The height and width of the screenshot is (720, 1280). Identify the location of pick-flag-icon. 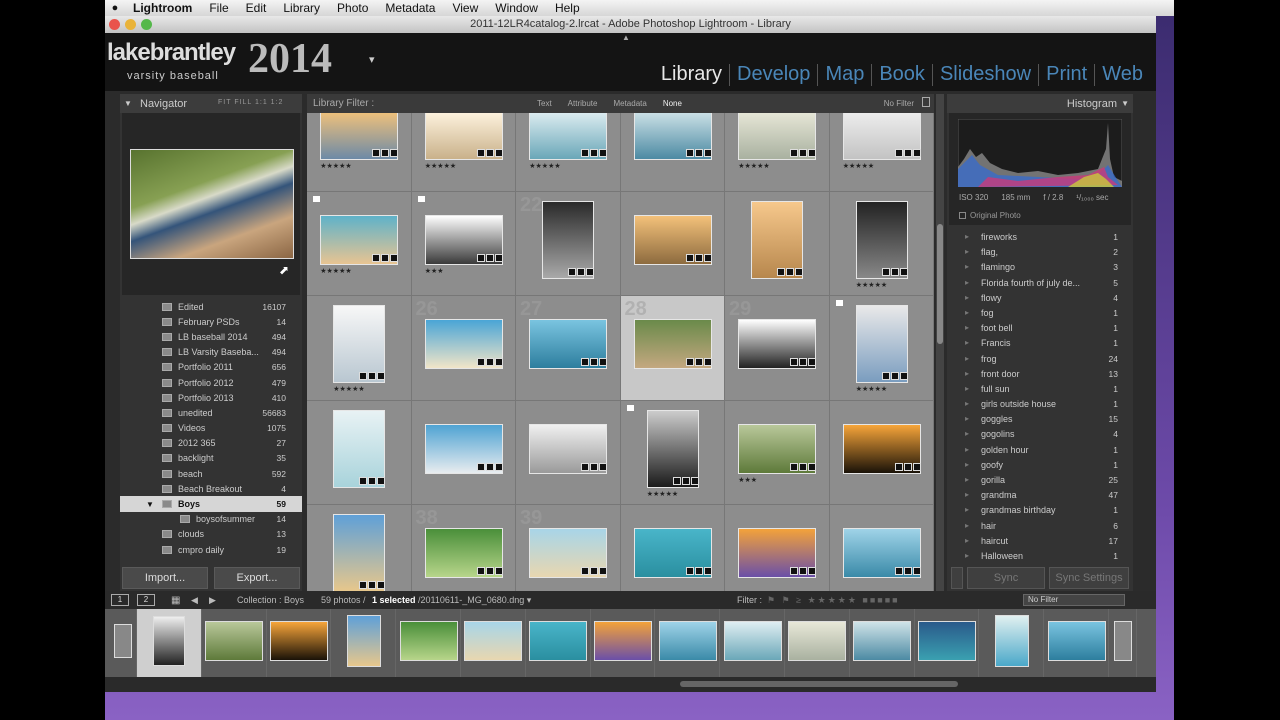
(839, 303).